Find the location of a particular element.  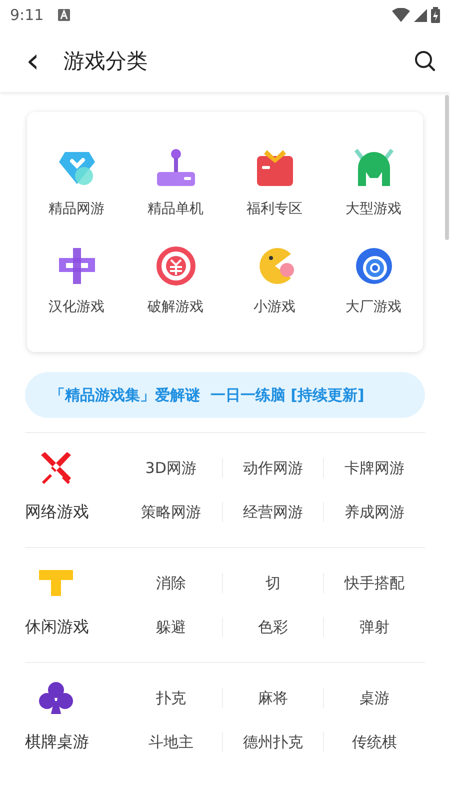

search-icon is located at coordinates (425, 61).